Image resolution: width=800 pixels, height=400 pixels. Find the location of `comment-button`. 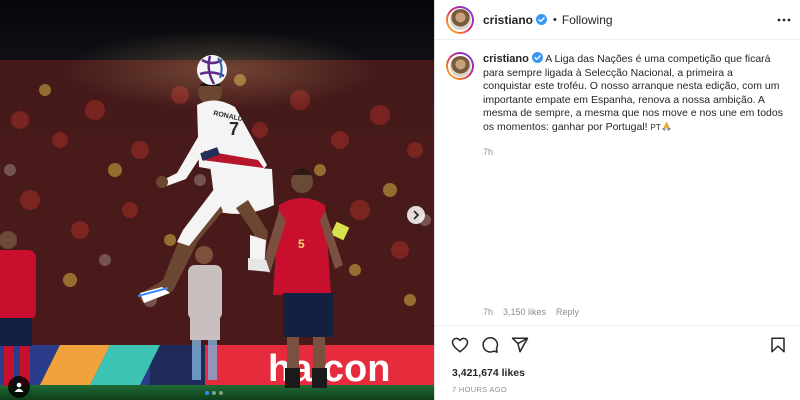

comment-button is located at coordinates (490, 345).